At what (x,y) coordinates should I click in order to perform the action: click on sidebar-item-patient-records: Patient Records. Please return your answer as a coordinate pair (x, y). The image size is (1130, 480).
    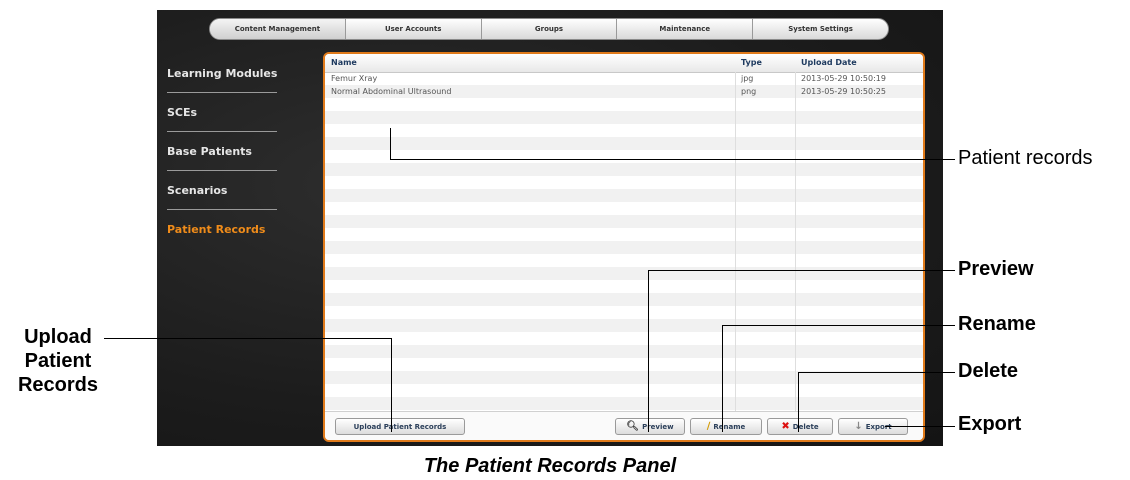
    Looking at the image, I should click on (242, 230).